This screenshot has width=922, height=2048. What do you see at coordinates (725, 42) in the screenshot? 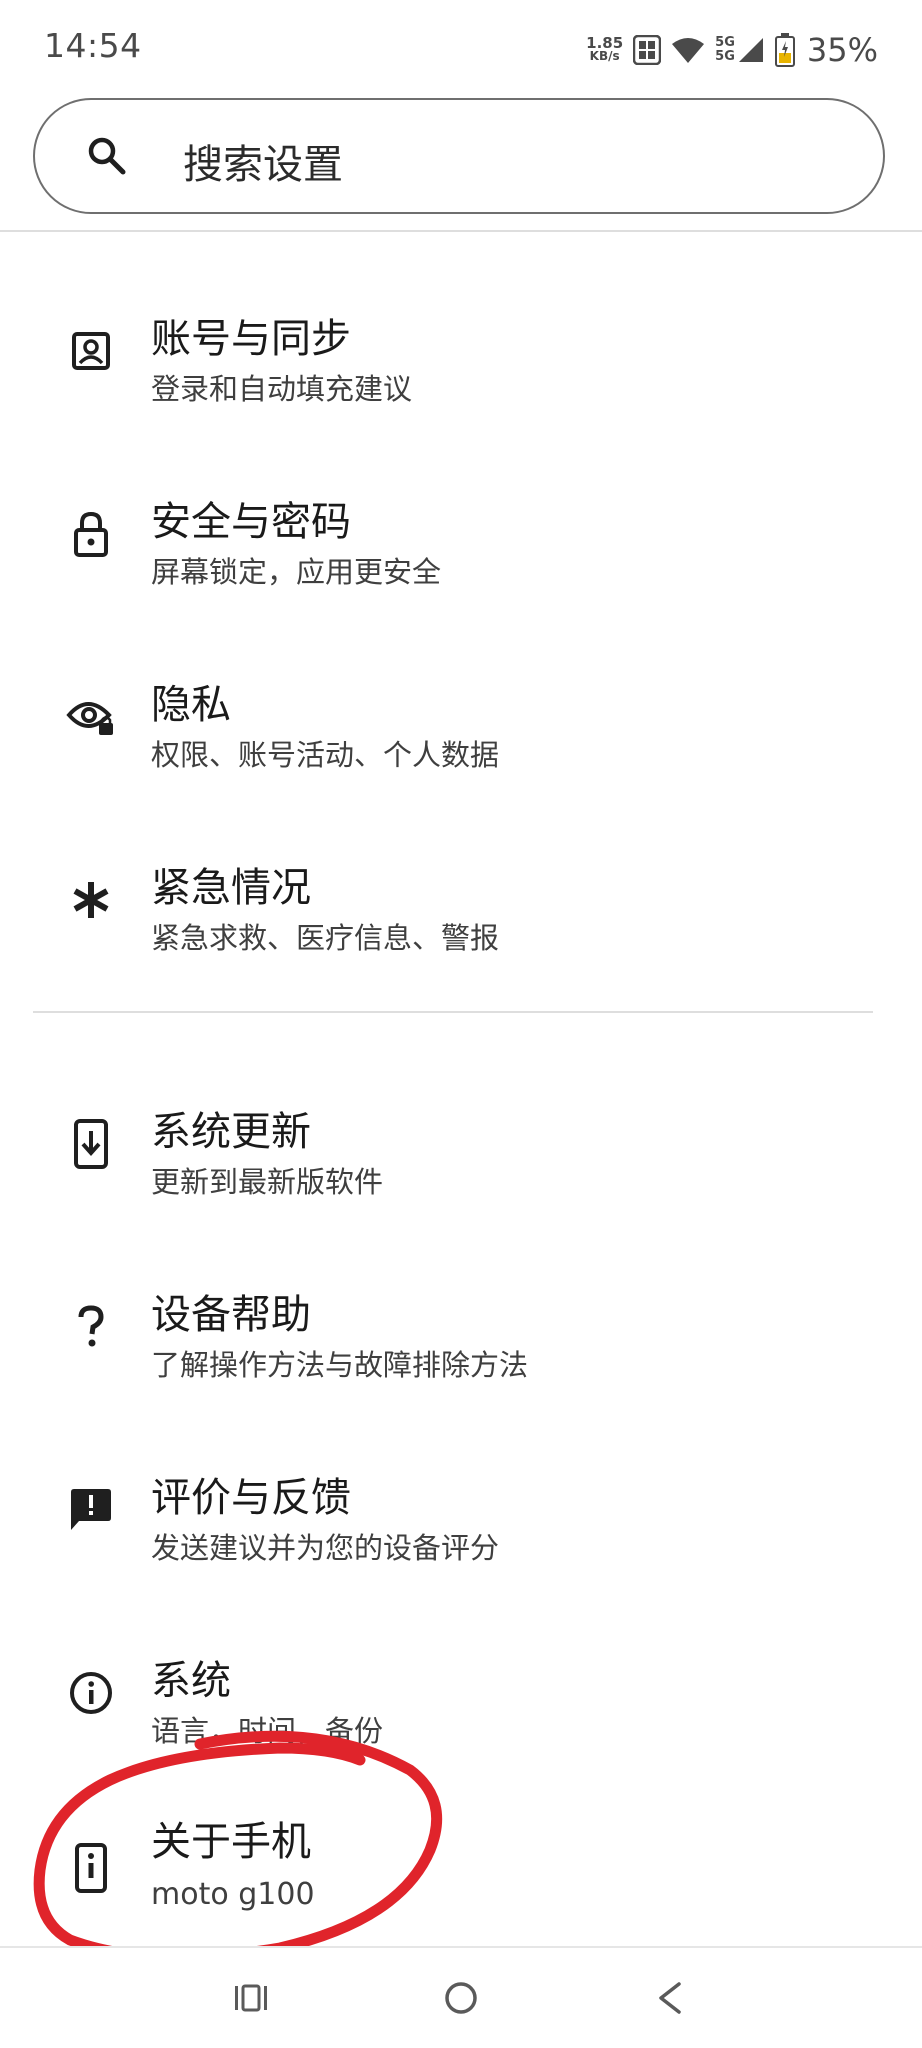
I see `network-type-1: 5G` at bounding box center [725, 42].